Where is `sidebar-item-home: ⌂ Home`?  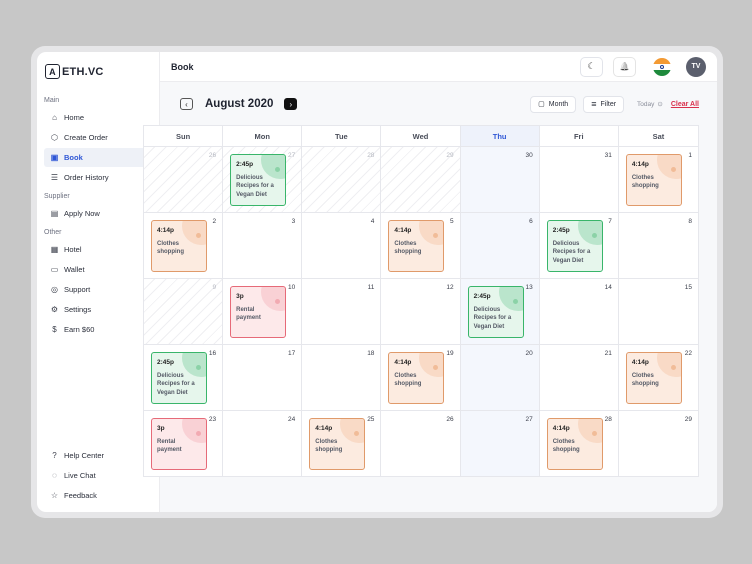
sidebar-item-home: ⌂ Home is located at coordinates (98, 117).